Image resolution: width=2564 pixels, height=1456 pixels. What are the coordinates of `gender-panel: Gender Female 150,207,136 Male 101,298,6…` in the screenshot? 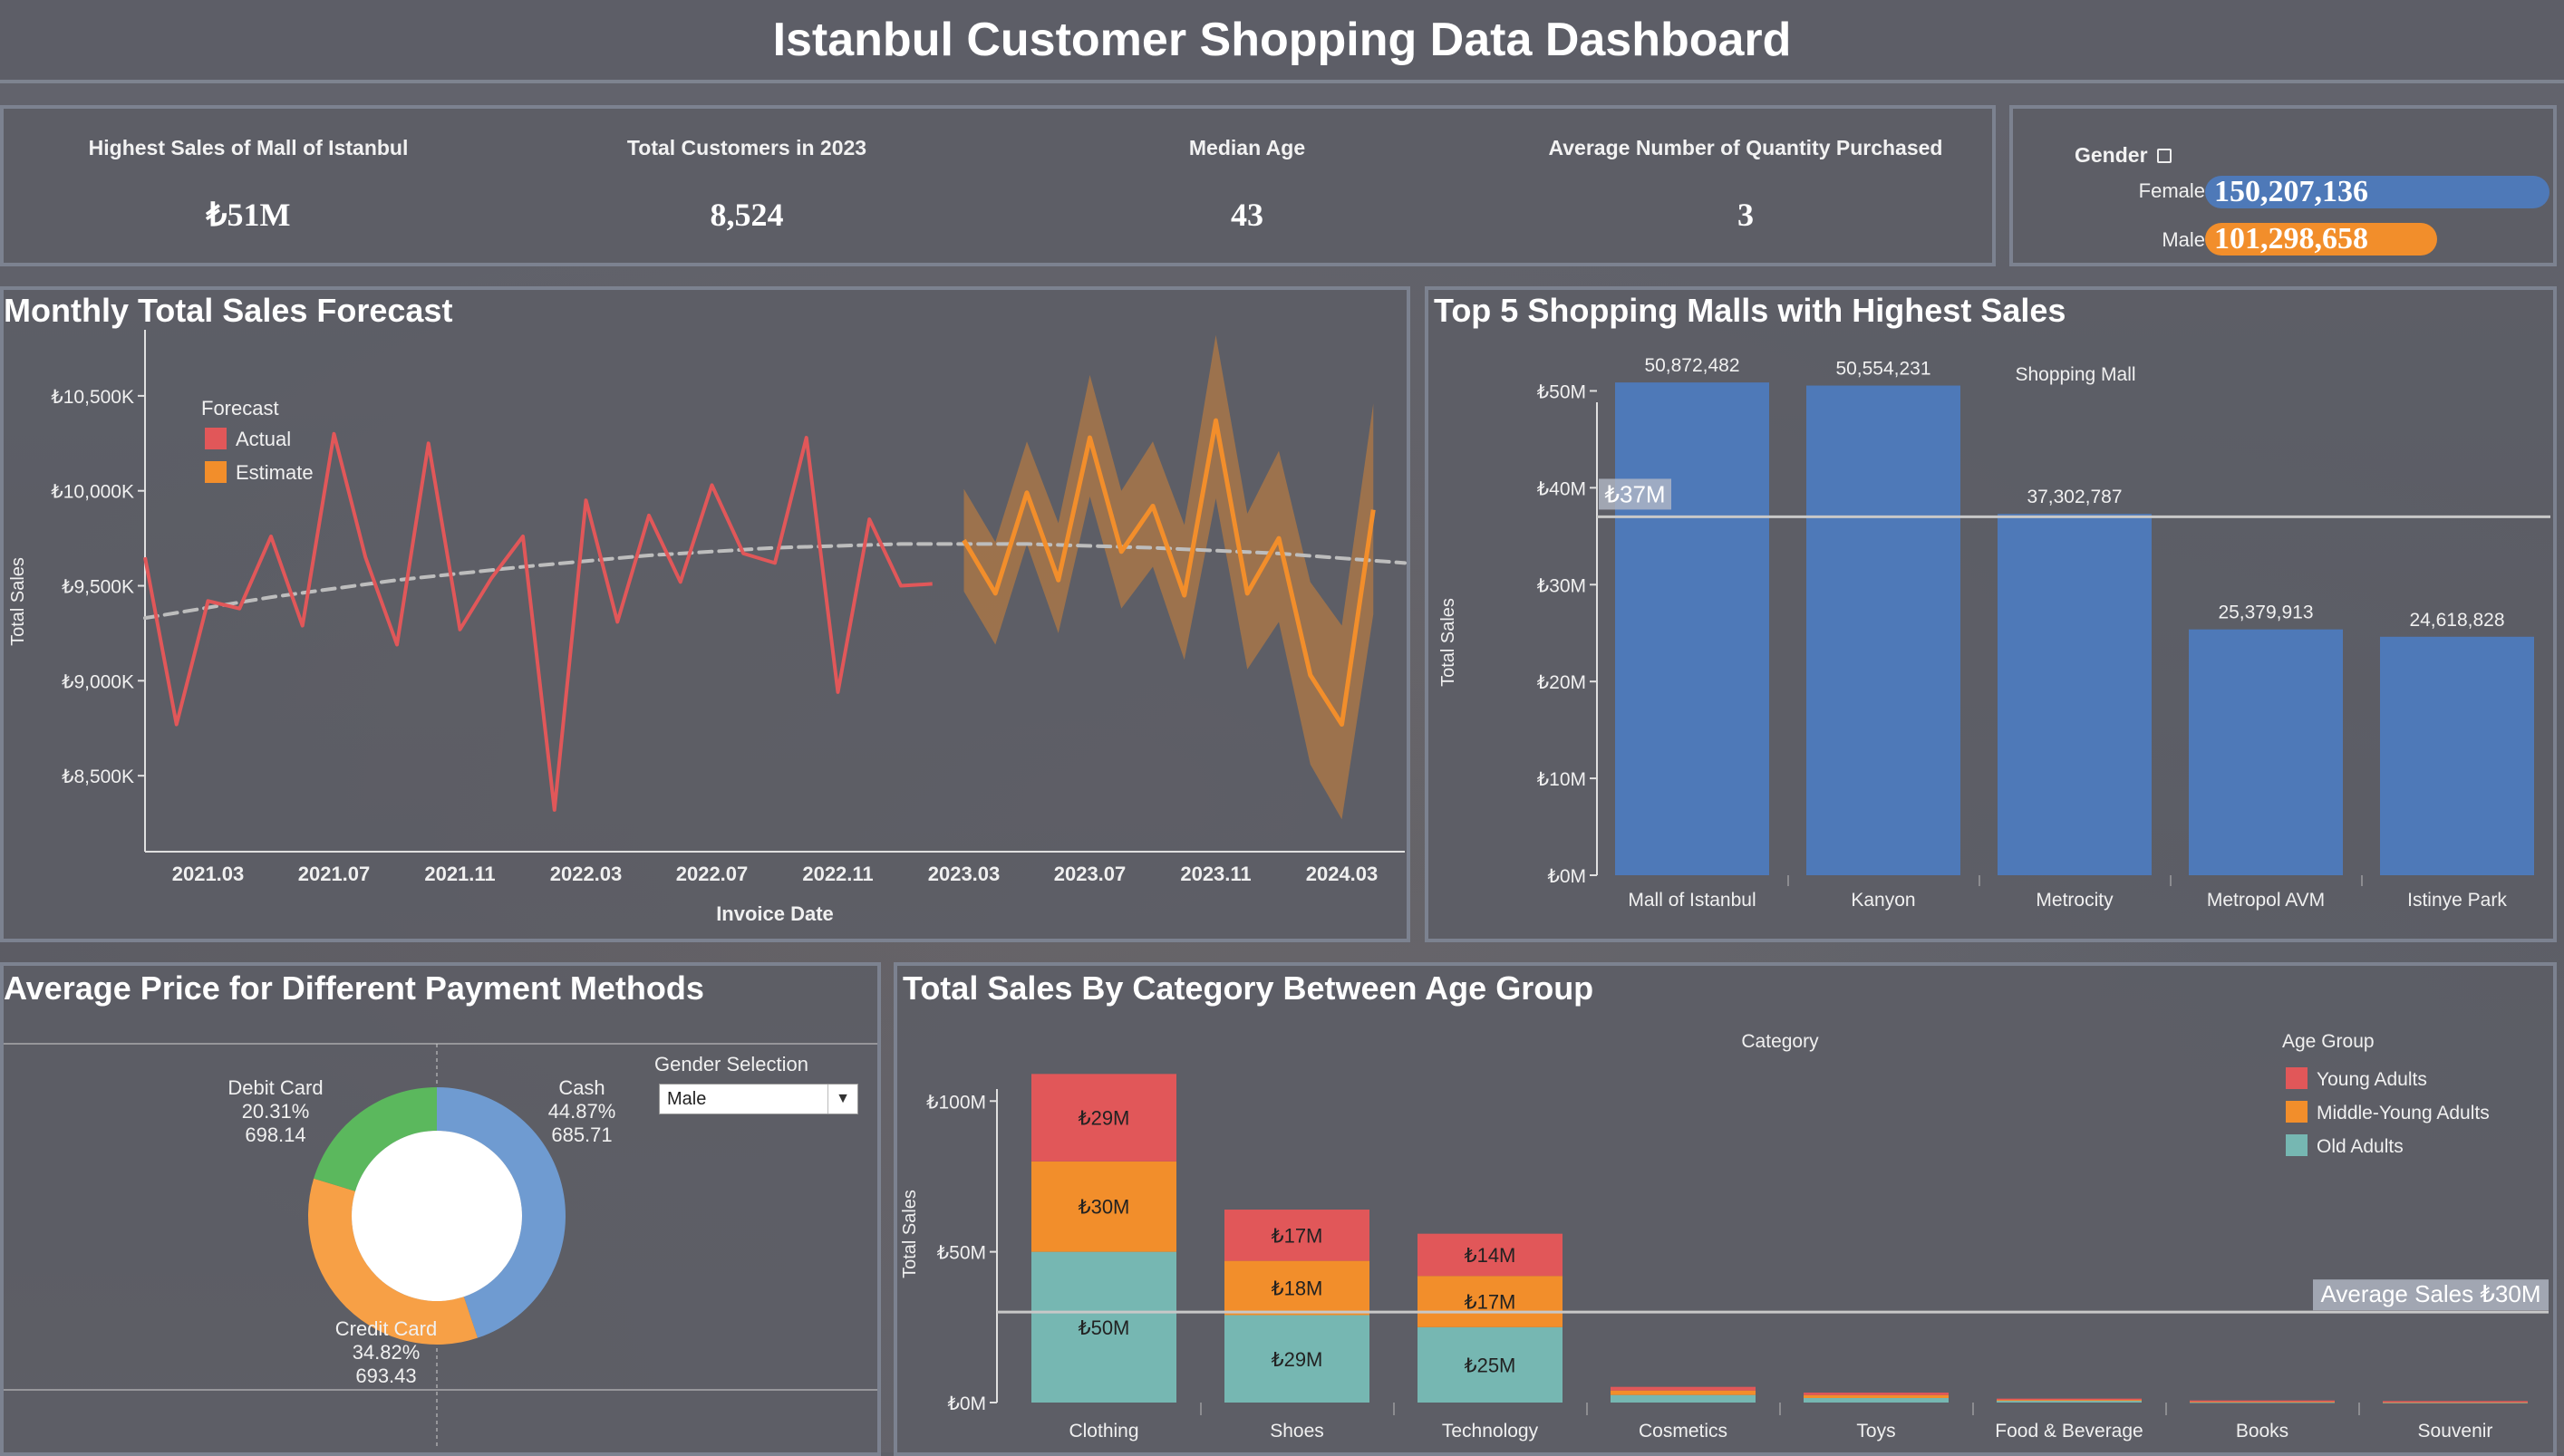 It's located at (2283, 185).